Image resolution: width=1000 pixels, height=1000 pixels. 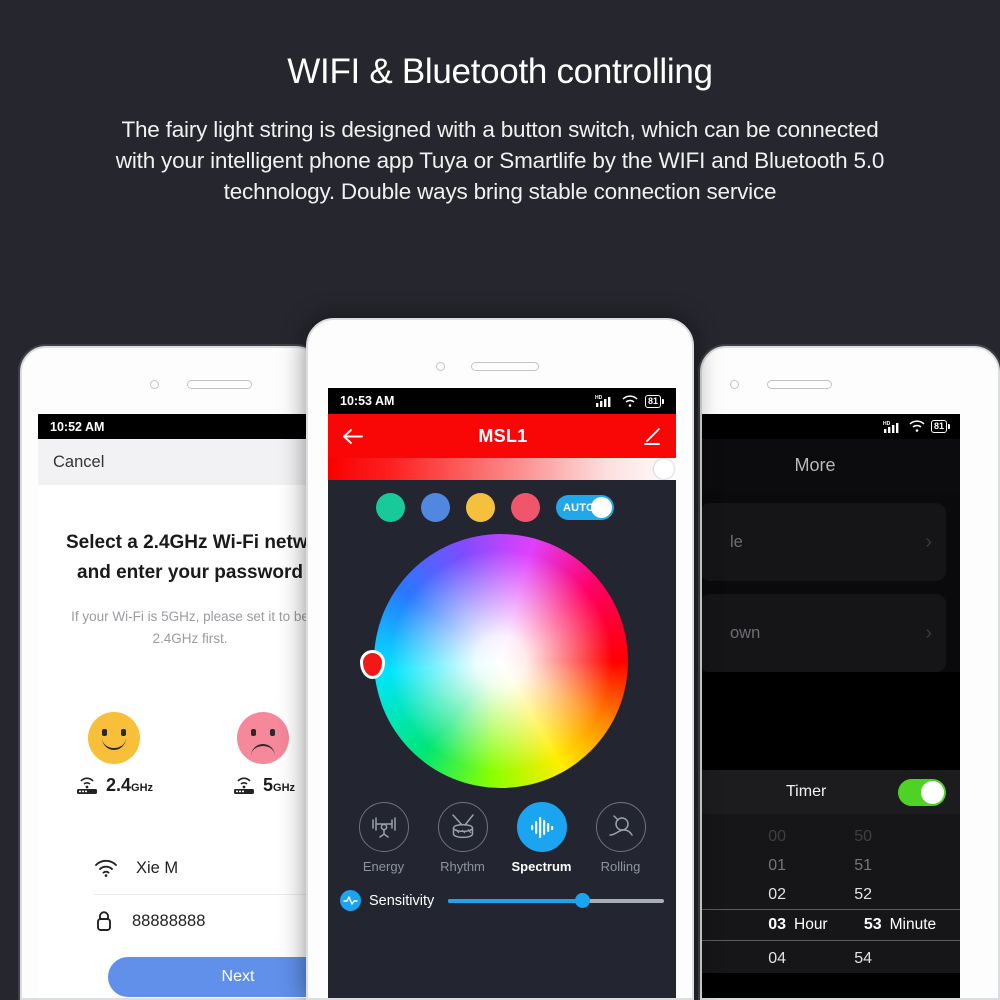 What do you see at coordinates (402, 900) in the screenshot?
I see `sensitivity-label: Sensitivity` at bounding box center [402, 900].